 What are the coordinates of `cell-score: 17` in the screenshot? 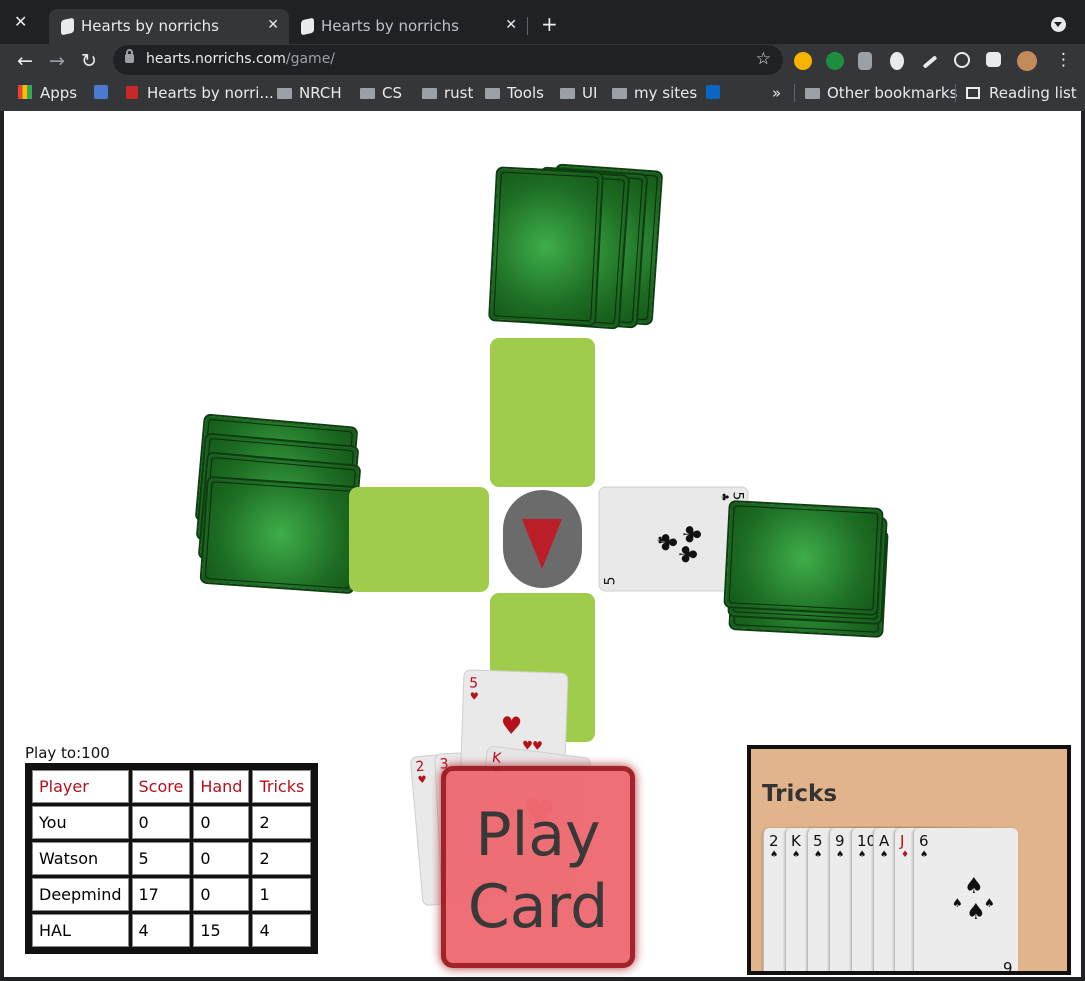 It's located at (161, 894).